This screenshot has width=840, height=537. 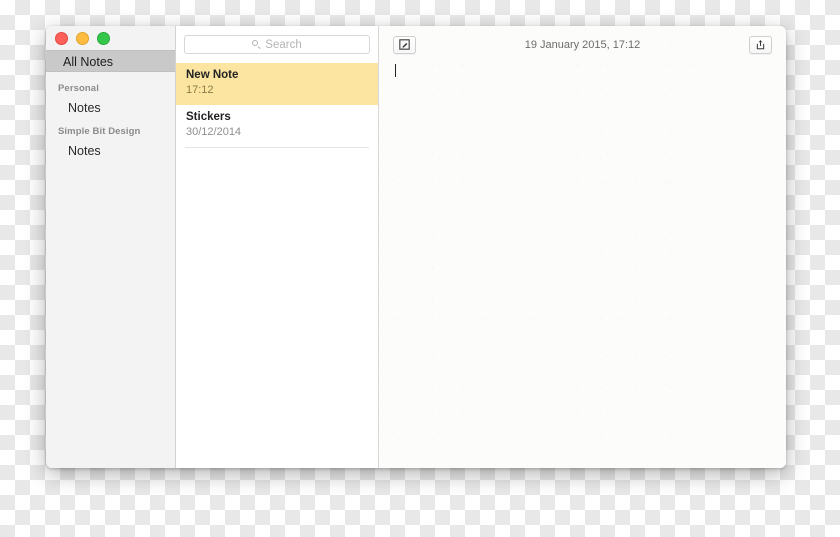 What do you see at coordinates (99, 131) in the screenshot?
I see `sidebar-group-simple-bit-design-label: Simple Bit Design` at bounding box center [99, 131].